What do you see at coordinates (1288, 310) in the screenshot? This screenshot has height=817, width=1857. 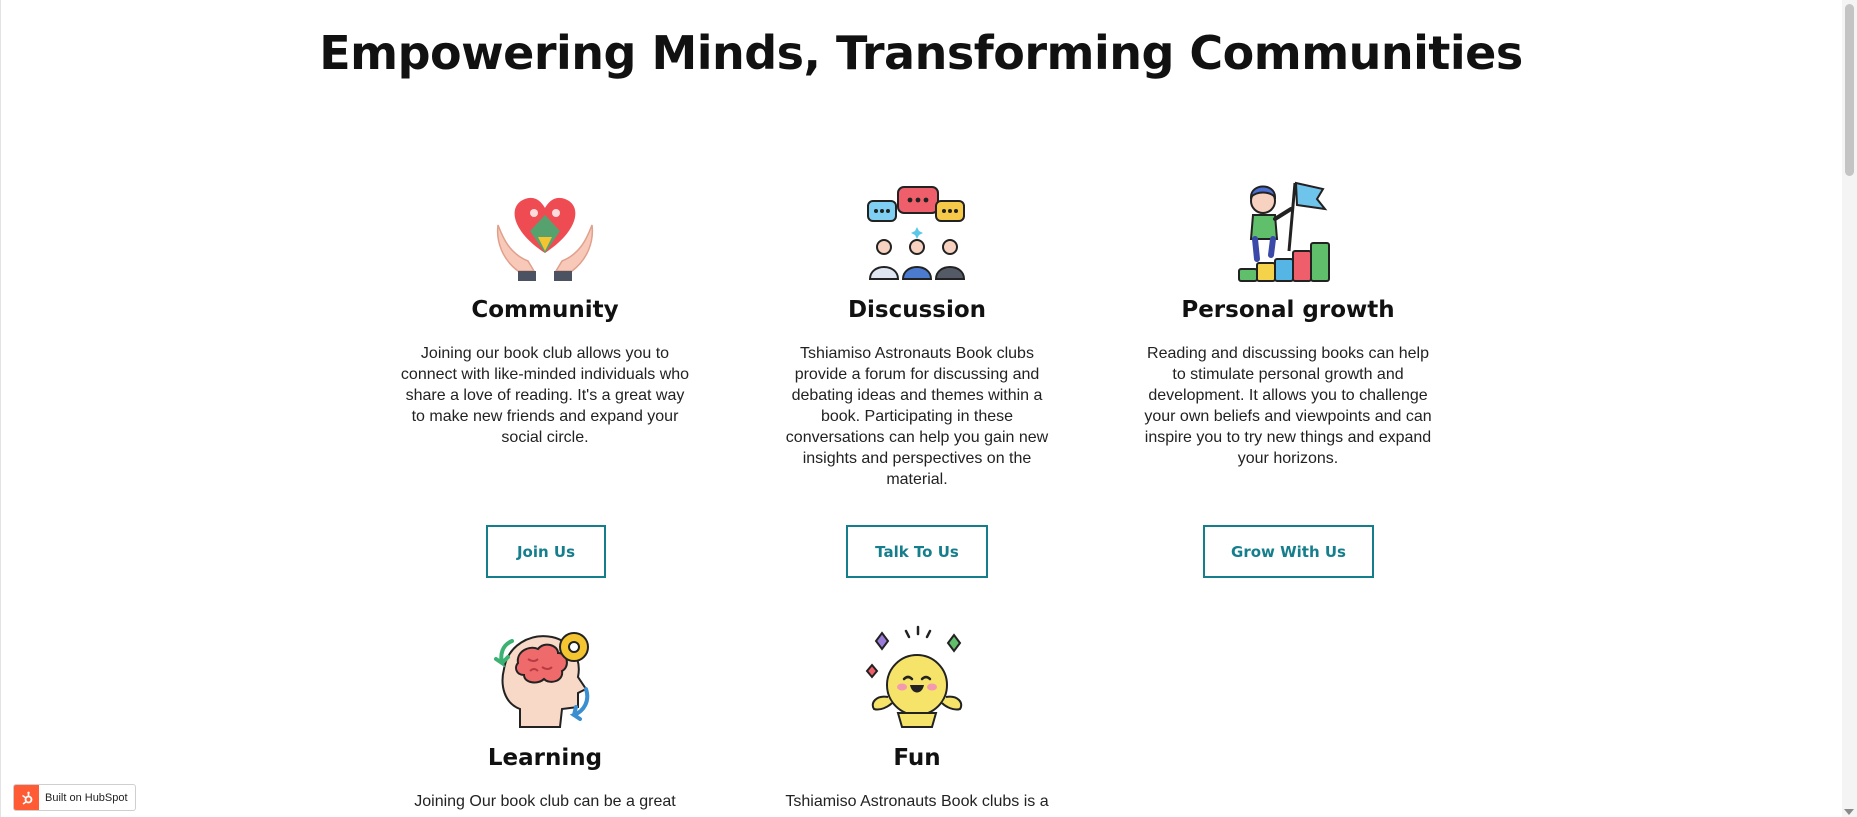 I see `card-heading: Personal growth` at bounding box center [1288, 310].